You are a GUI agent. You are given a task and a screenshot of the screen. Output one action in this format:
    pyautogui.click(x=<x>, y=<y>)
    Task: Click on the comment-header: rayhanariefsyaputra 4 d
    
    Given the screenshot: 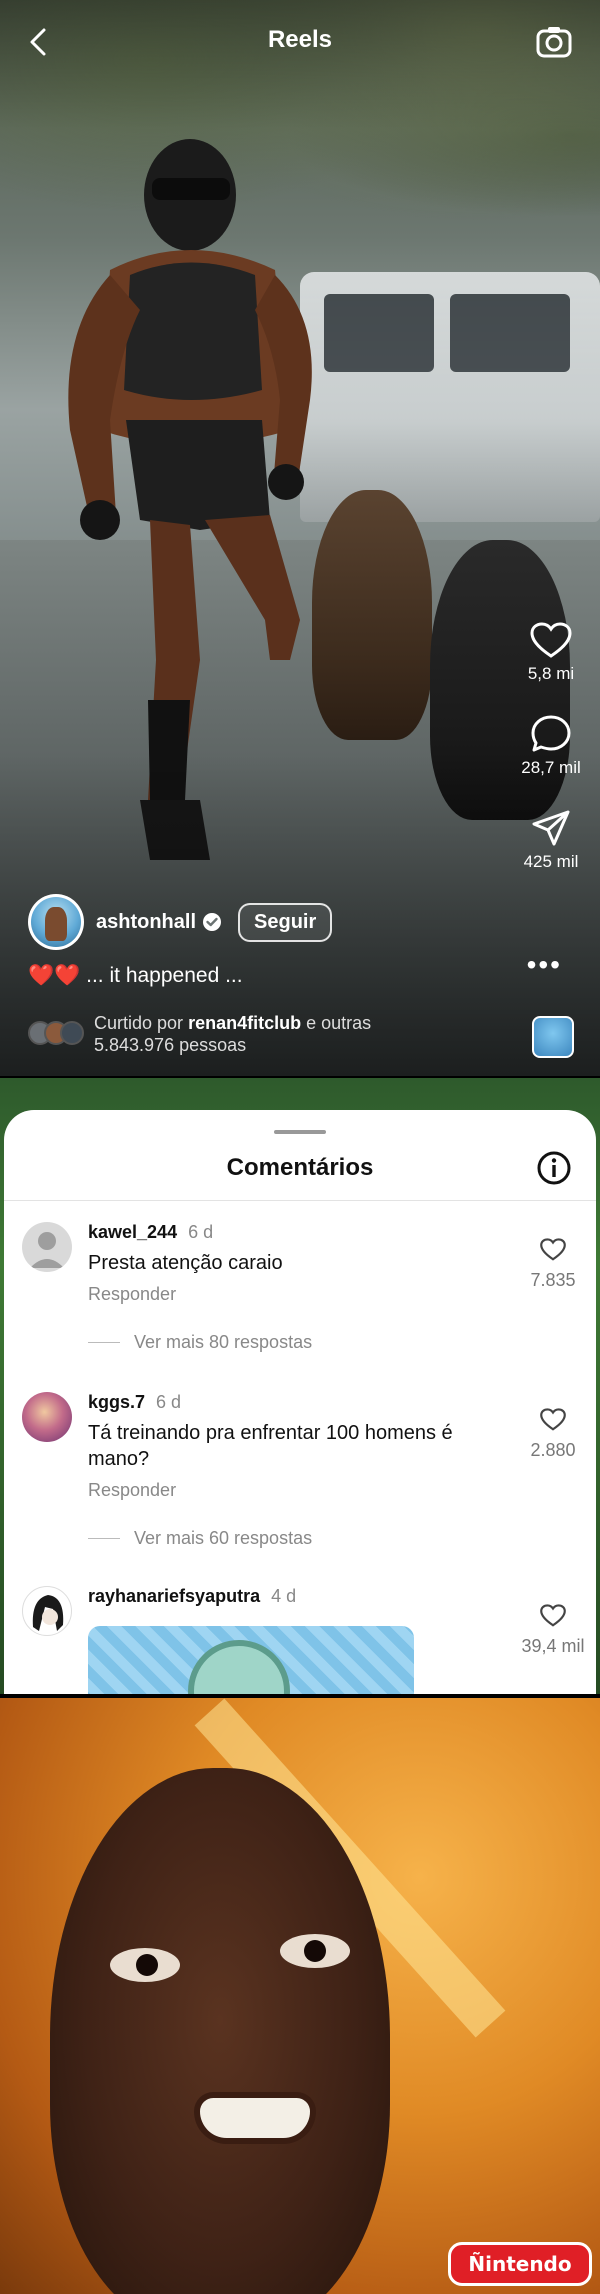 What is the action you would take?
    pyautogui.click(x=192, y=1596)
    